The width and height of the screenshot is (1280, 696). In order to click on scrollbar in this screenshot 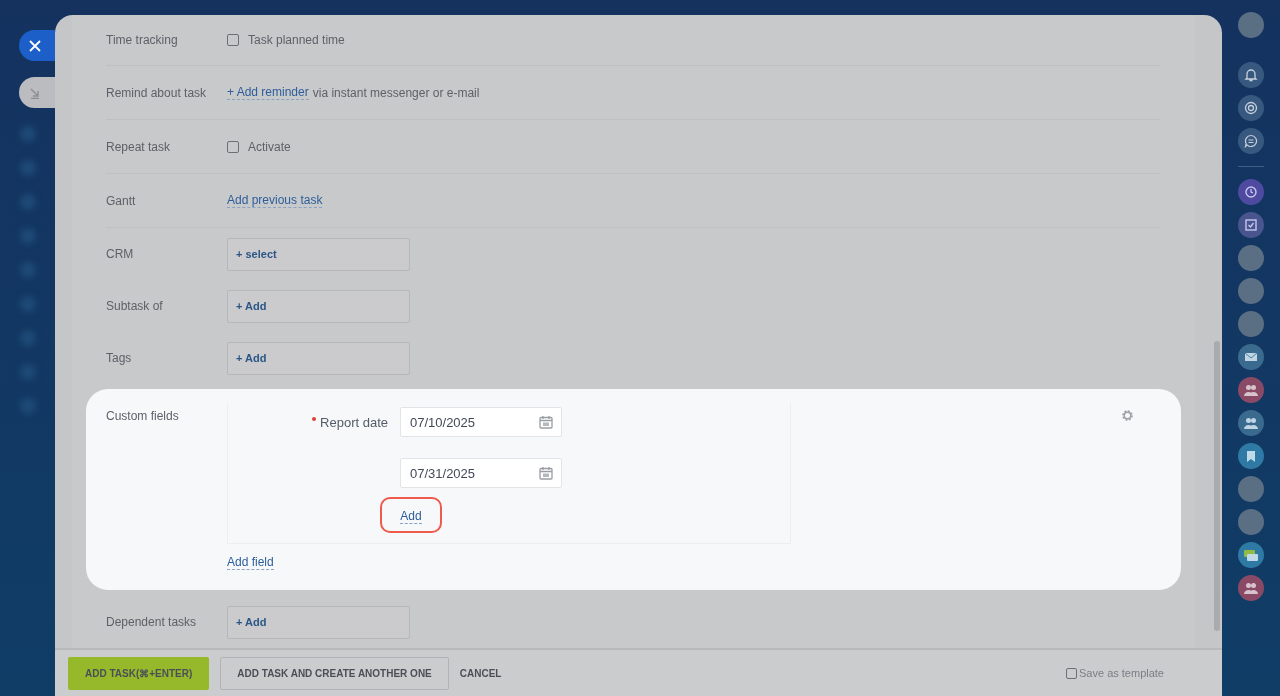, I will do `click(1217, 486)`.